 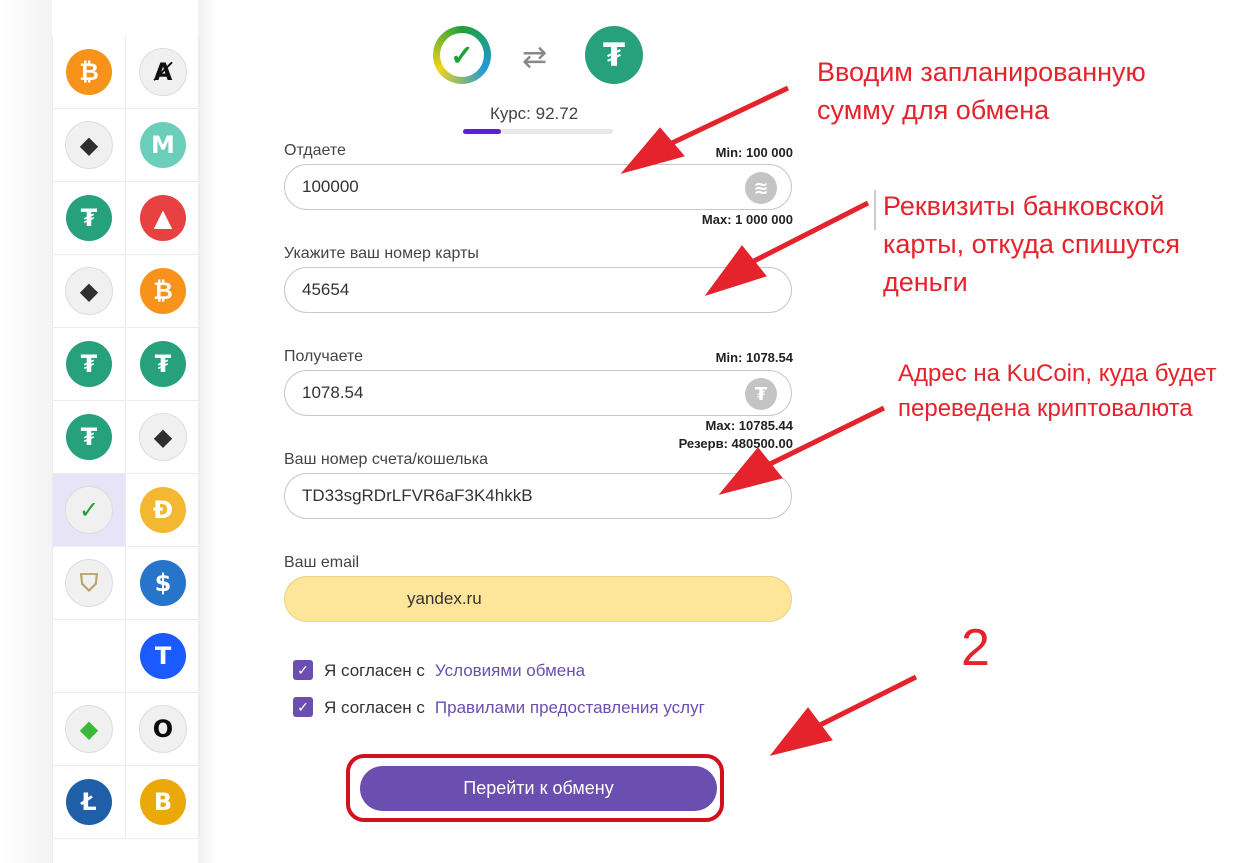 What do you see at coordinates (705, 129) in the screenshot?
I see `arrow-amount` at bounding box center [705, 129].